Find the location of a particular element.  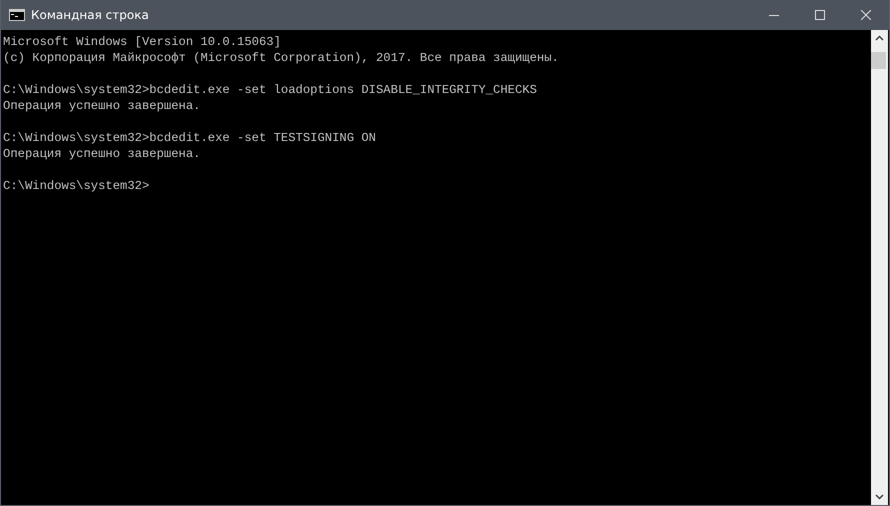

scrollbar is located at coordinates (879, 267).